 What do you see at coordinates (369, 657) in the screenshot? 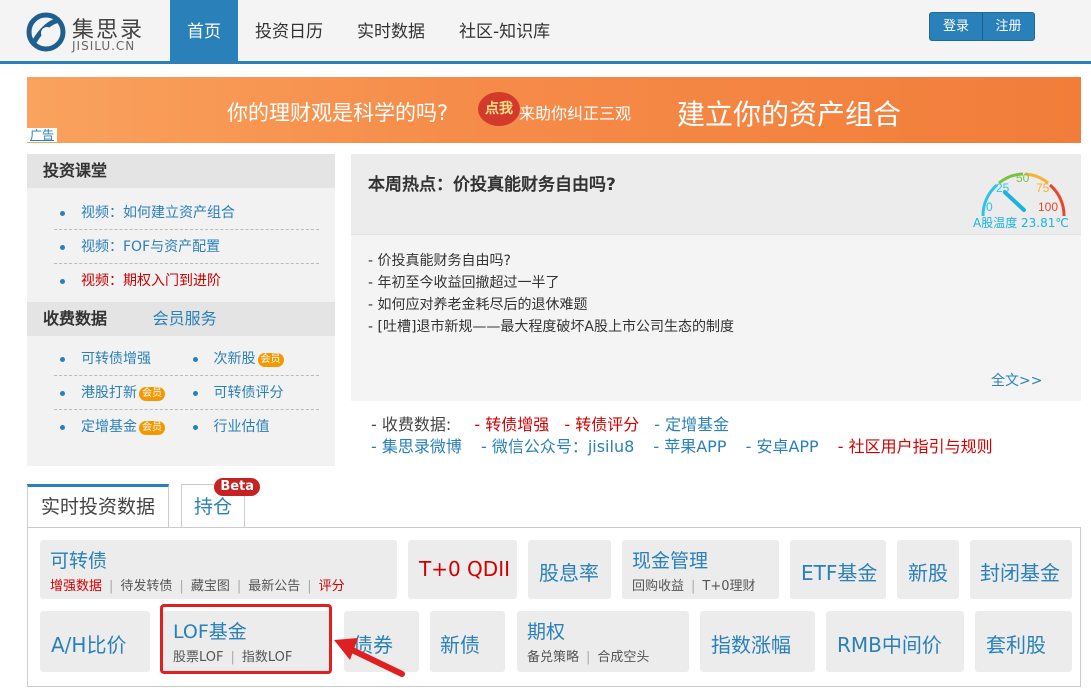
I see `annotation-arrow-icon` at bounding box center [369, 657].